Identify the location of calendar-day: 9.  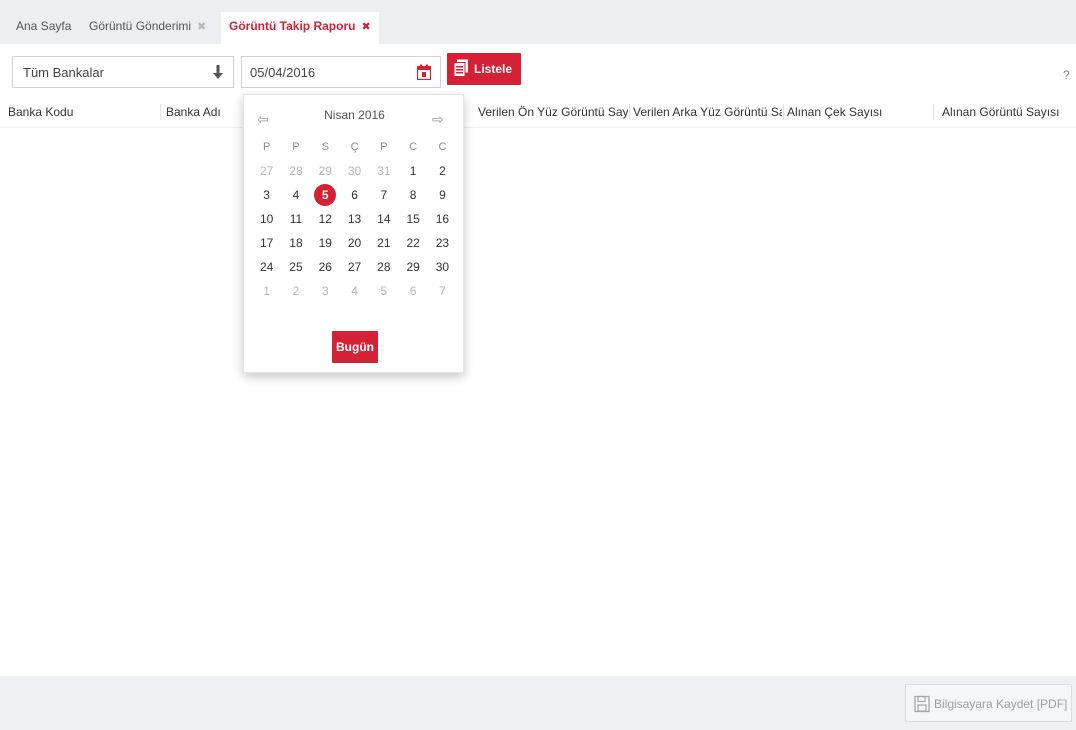
(442, 195).